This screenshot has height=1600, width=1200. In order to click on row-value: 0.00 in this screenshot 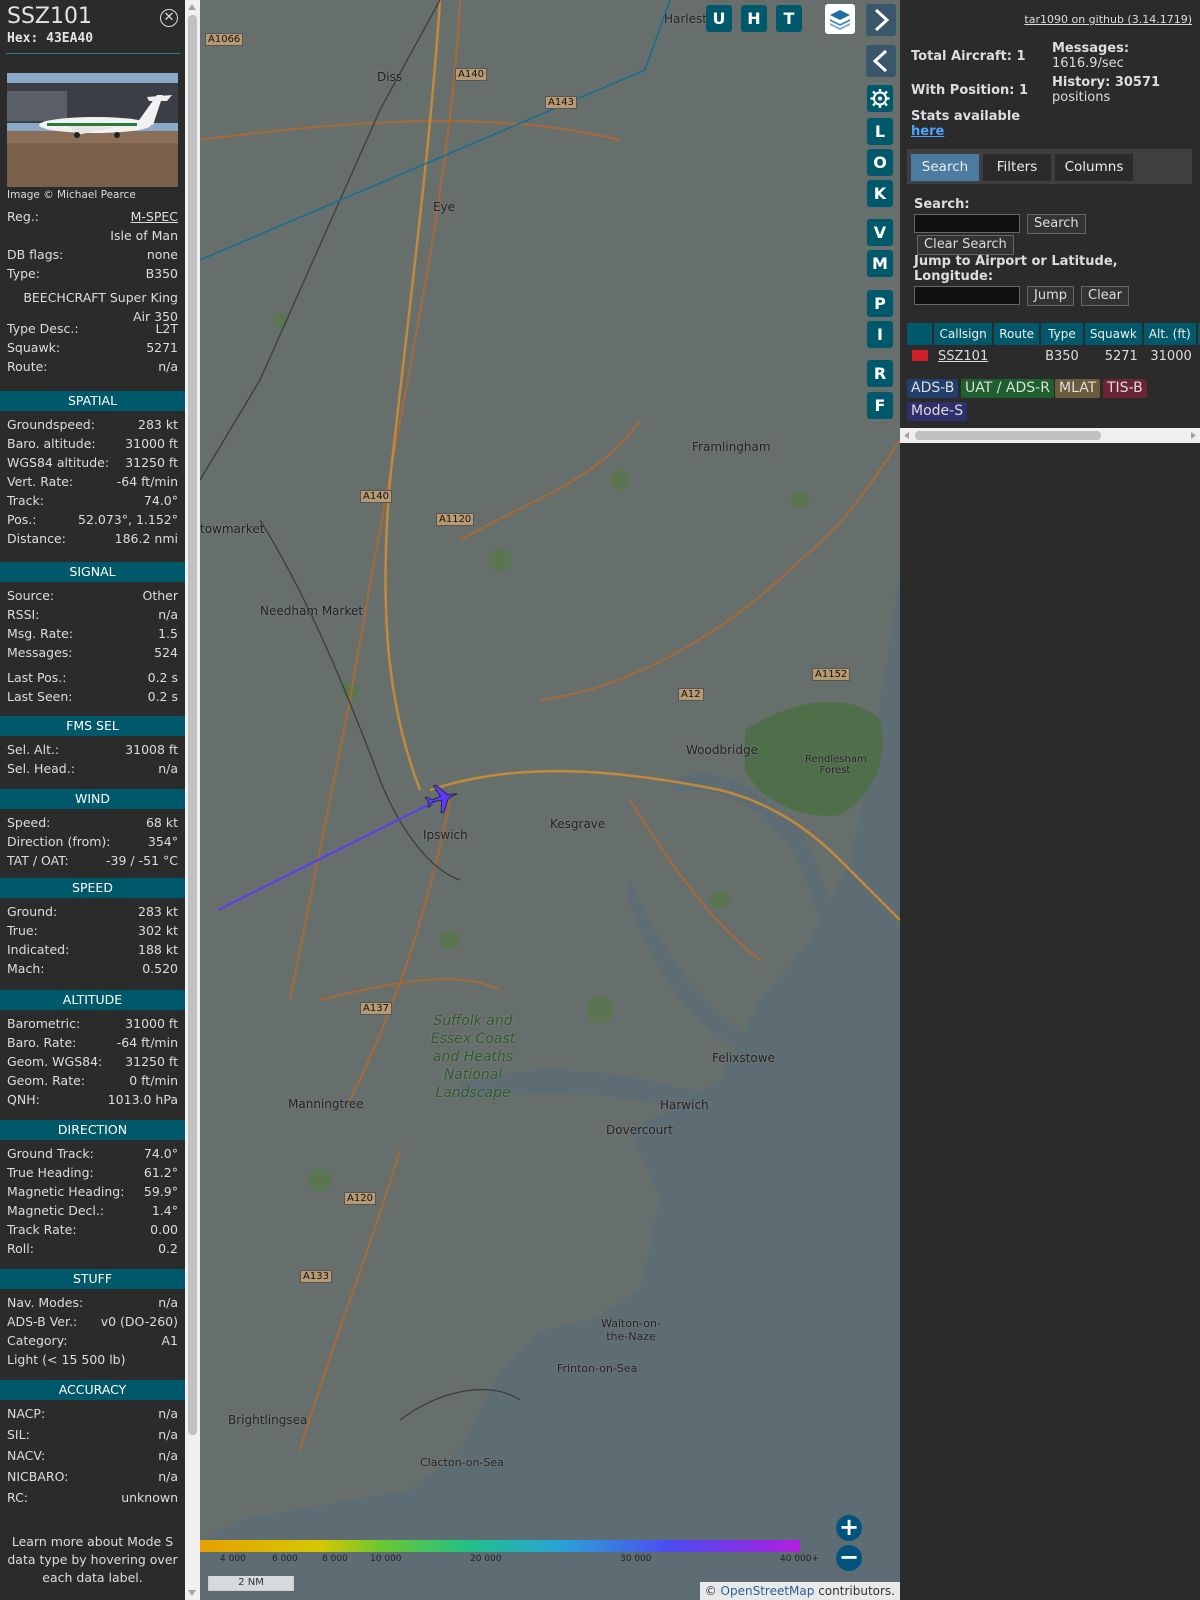, I will do `click(164, 1229)`.